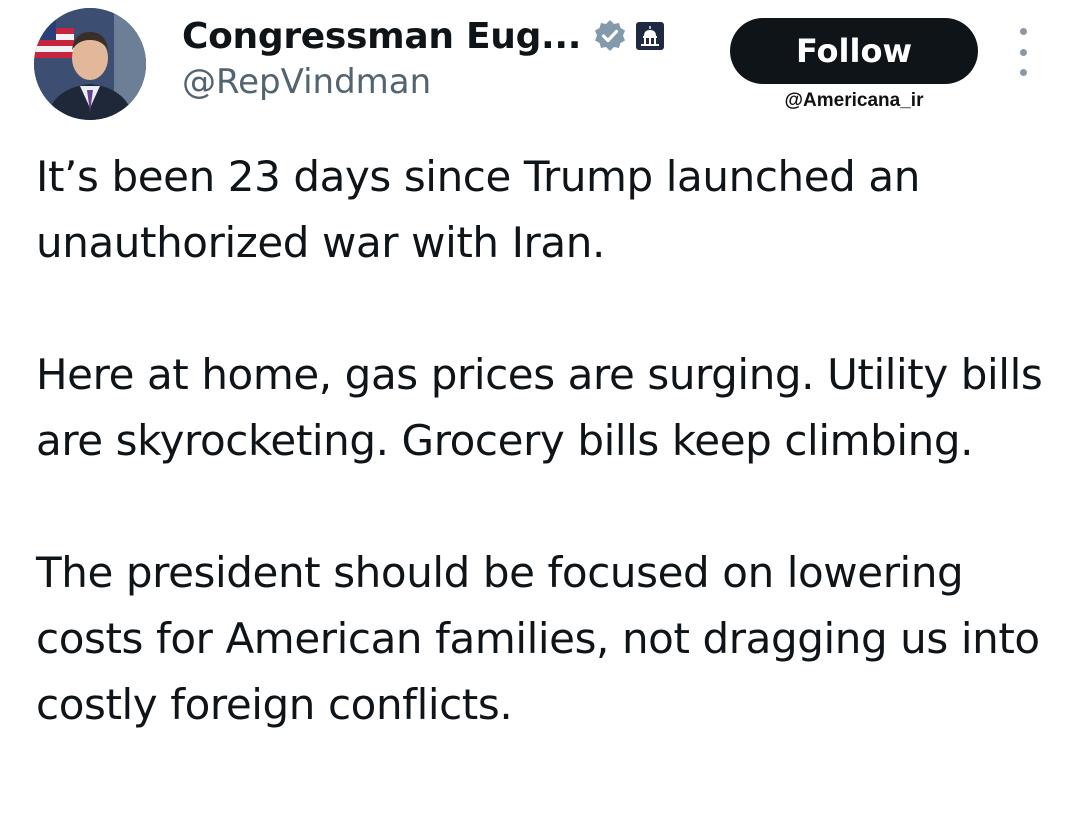 This screenshot has width=1080, height=832. I want to click on follow-button: Follow, so click(854, 51).